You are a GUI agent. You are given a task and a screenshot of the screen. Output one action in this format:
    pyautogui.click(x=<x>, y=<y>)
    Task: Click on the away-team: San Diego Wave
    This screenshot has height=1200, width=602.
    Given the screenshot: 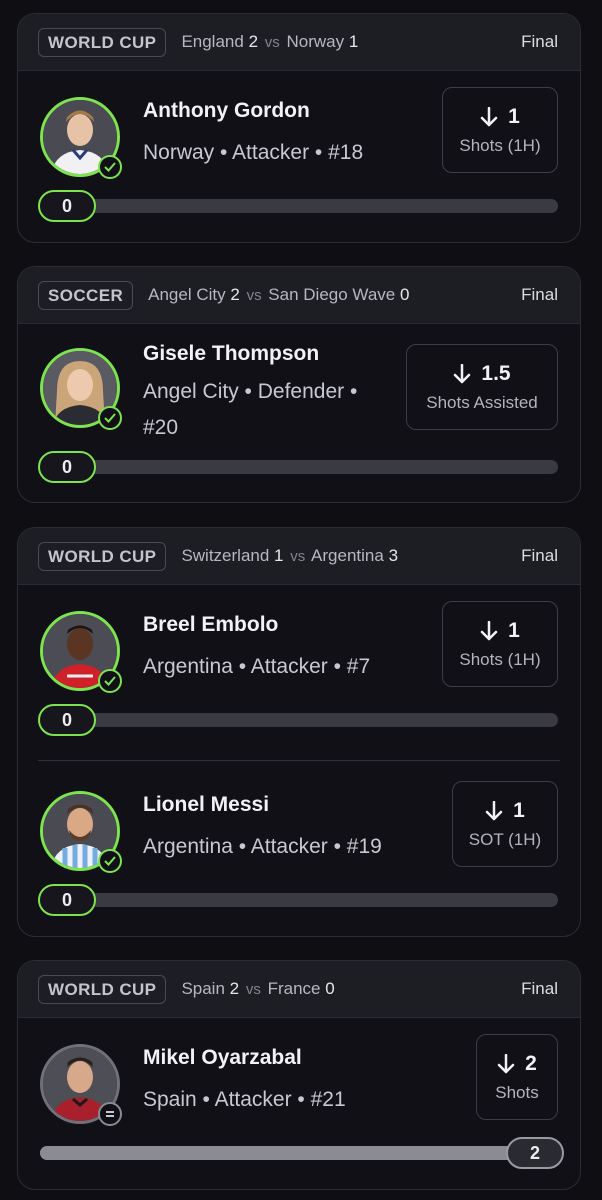 What is the action you would take?
    pyautogui.click(x=332, y=294)
    